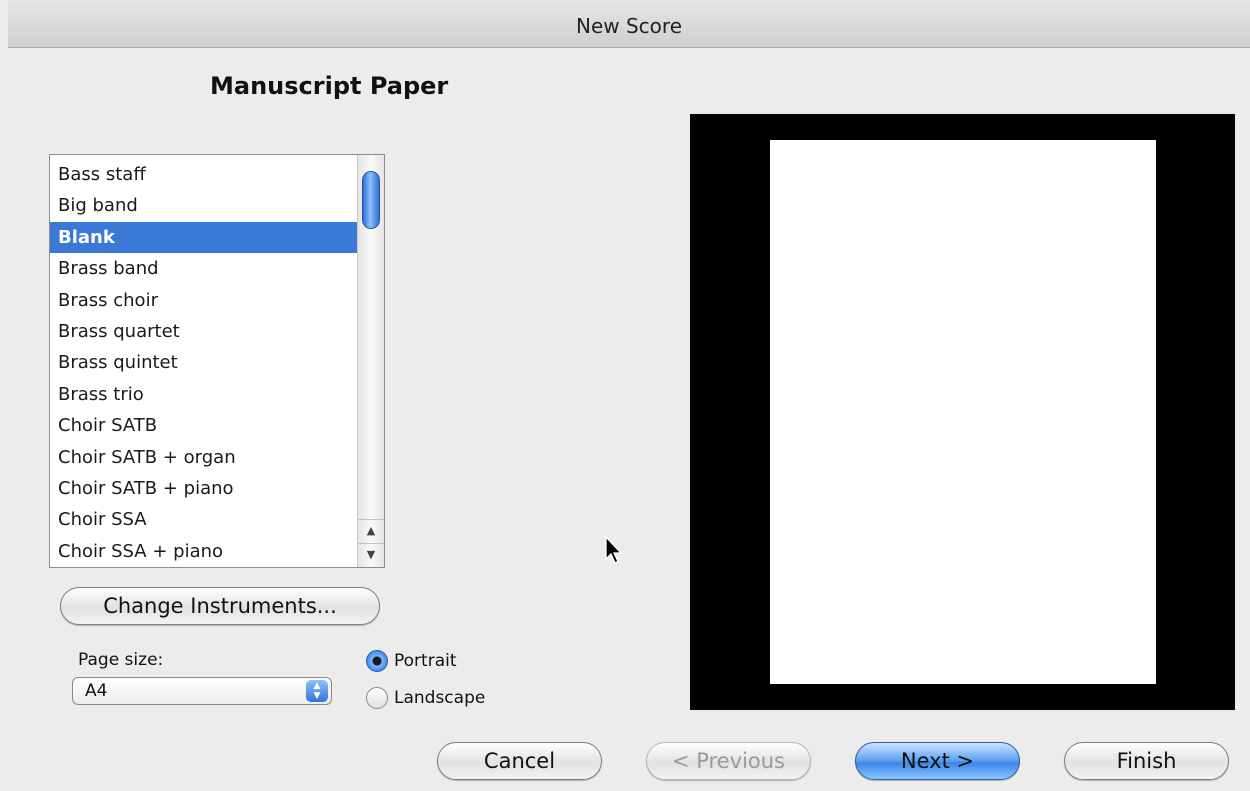 The image size is (1250, 791). I want to click on triangle-up-icon: ▲, so click(371, 530).